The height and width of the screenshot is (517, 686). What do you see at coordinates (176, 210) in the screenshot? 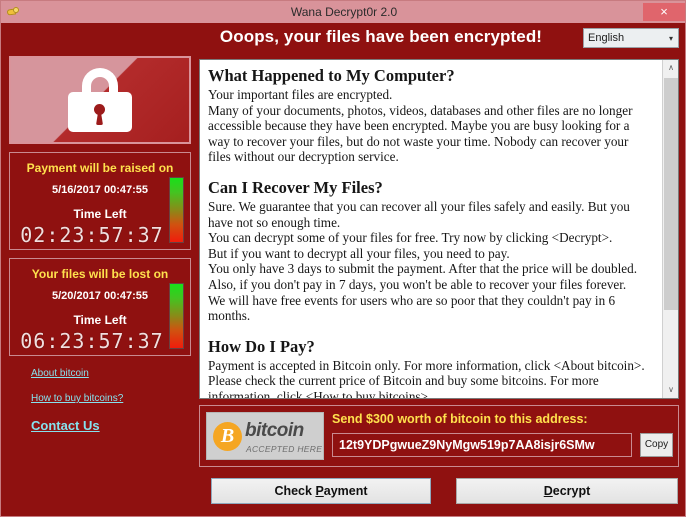
I see `payment-raised-gradient-bar` at bounding box center [176, 210].